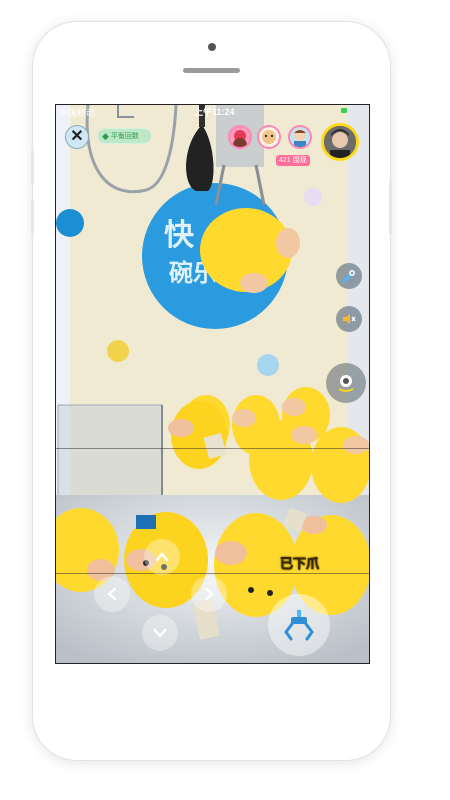  I want to click on camera-switch-icon, so click(346, 383).